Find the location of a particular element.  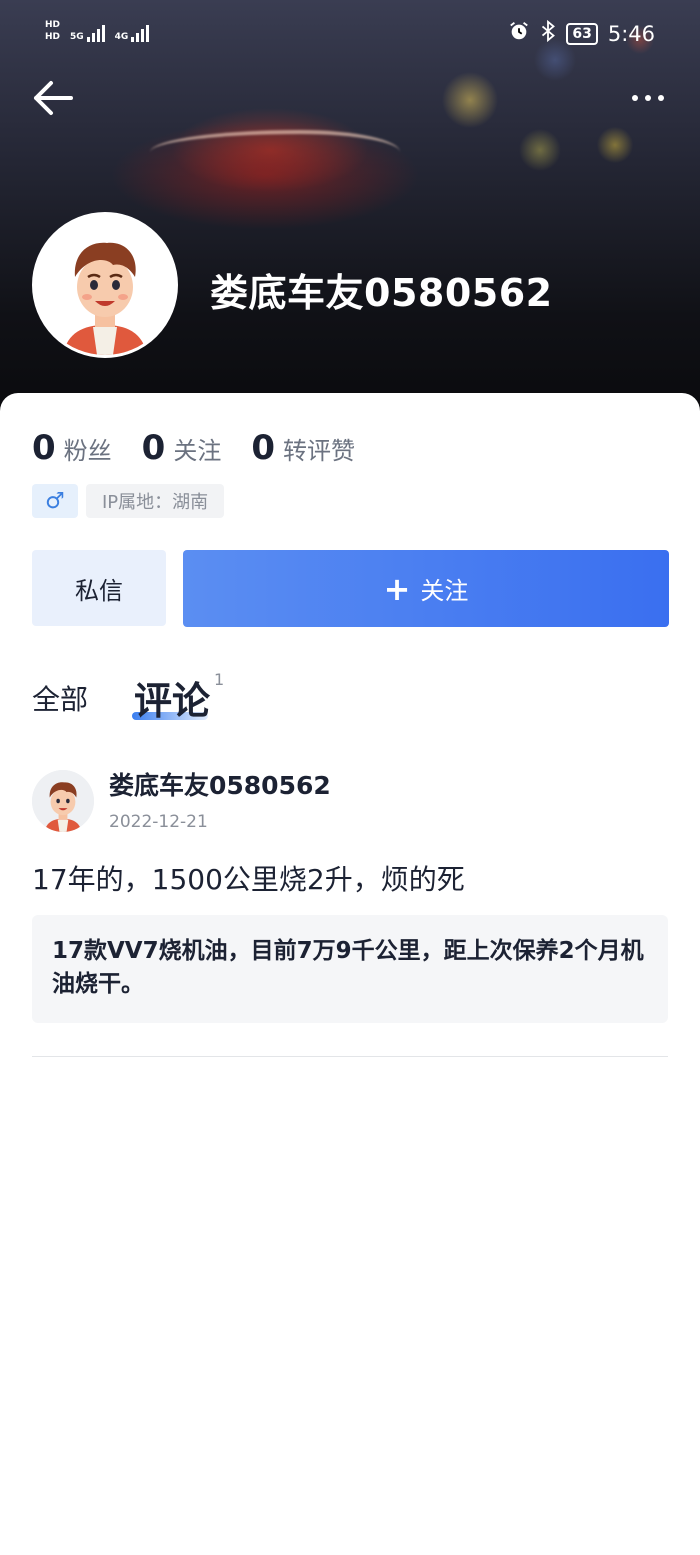

quoted-post-text: 17款VV7烧机油，目前7万9千公里，距上次保养2个月机油烧干。 is located at coordinates (348, 967).